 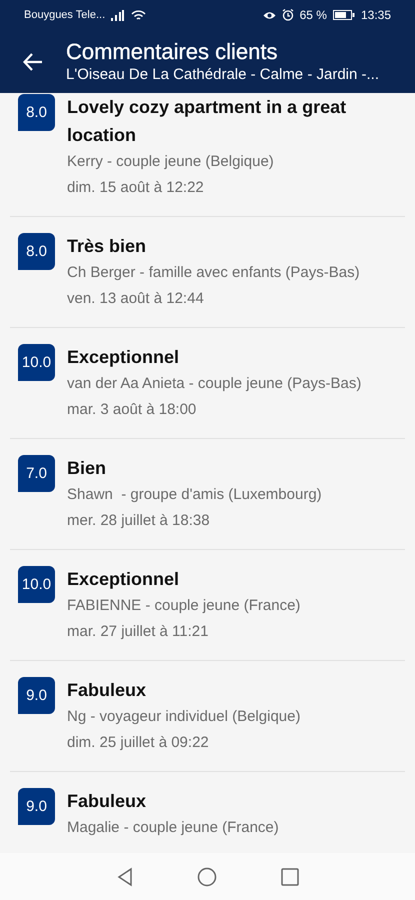 What do you see at coordinates (183, 606) in the screenshot?
I see `reviewer-info: FABIENNE - couple jeune (France)` at bounding box center [183, 606].